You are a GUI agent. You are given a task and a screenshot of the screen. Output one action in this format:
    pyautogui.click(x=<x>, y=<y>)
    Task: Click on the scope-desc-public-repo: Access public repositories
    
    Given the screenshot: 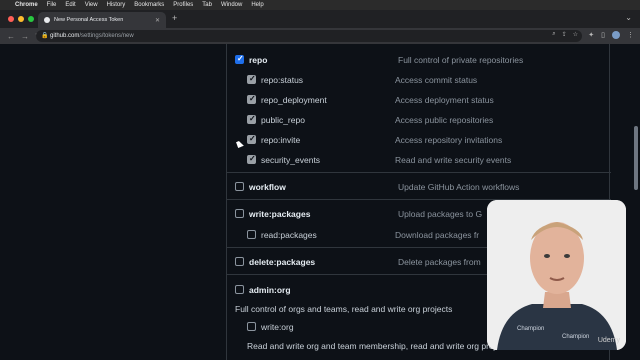 What is the action you would take?
    pyautogui.click(x=444, y=120)
    